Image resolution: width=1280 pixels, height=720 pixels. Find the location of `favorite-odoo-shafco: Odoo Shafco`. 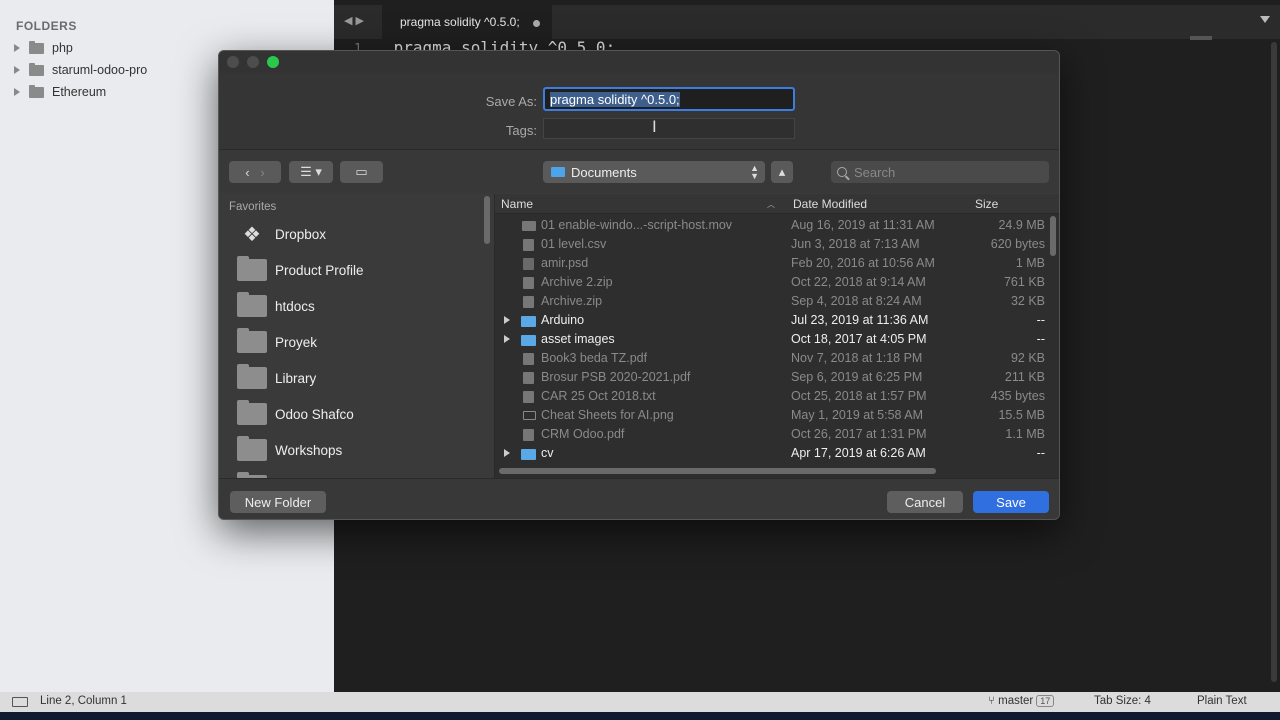

favorite-odoo-shafco: Odoo Shafco is located at coordinates (295, 414).